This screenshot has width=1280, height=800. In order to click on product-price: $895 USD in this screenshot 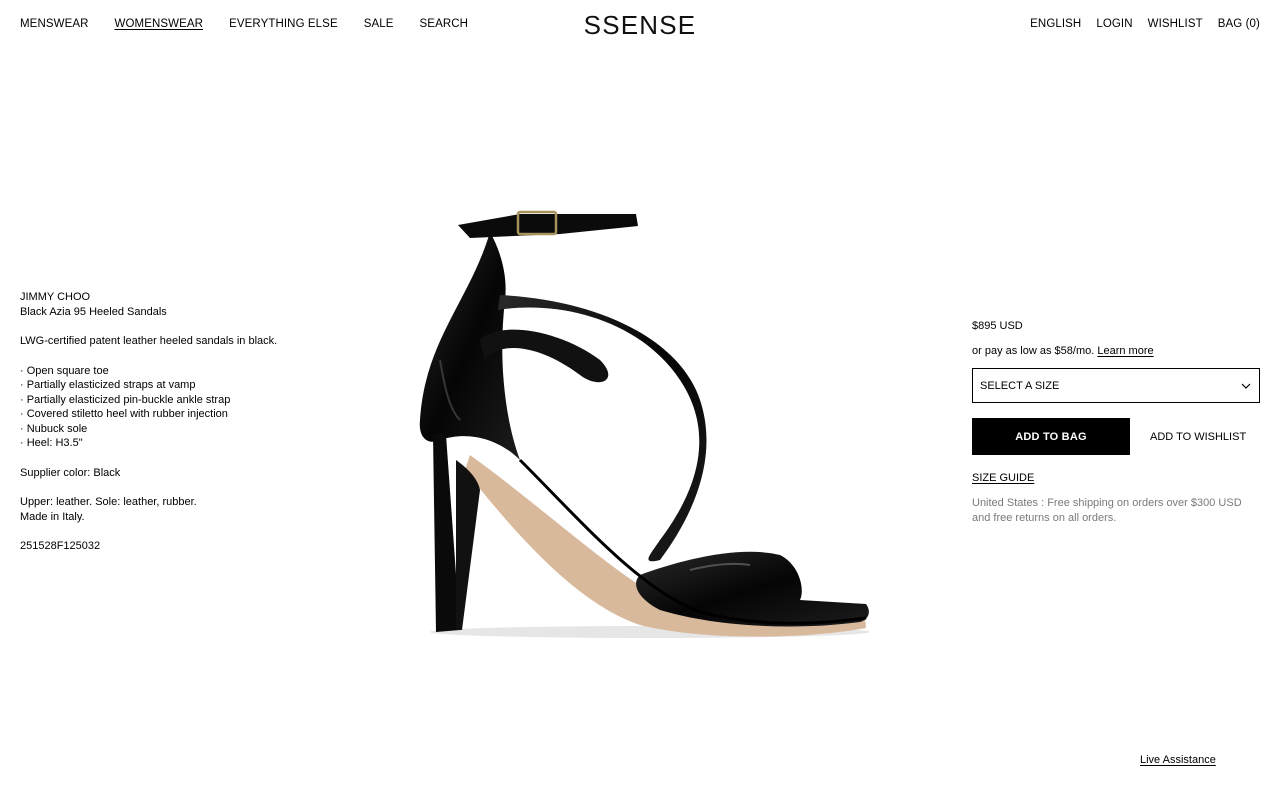, I will do `click(997, 326)`.